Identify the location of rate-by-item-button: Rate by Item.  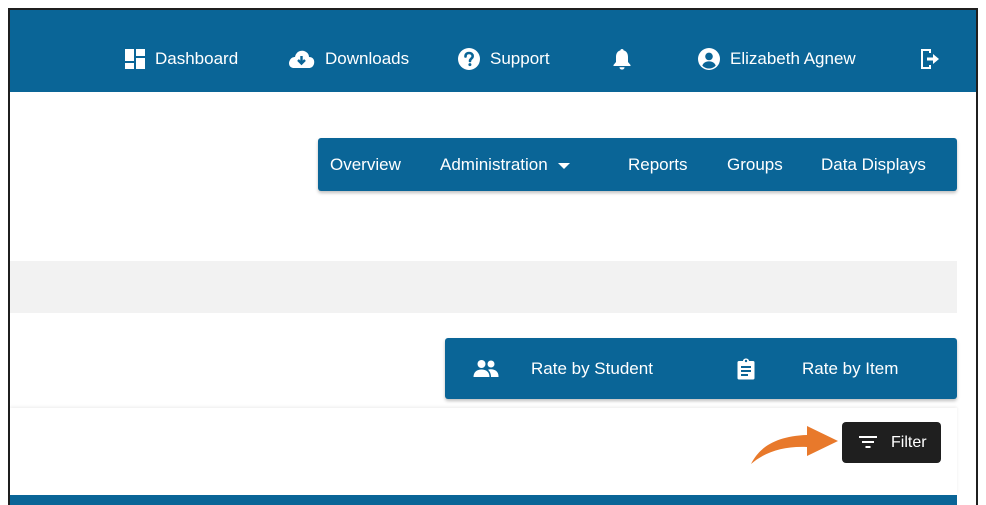
(831, 368).